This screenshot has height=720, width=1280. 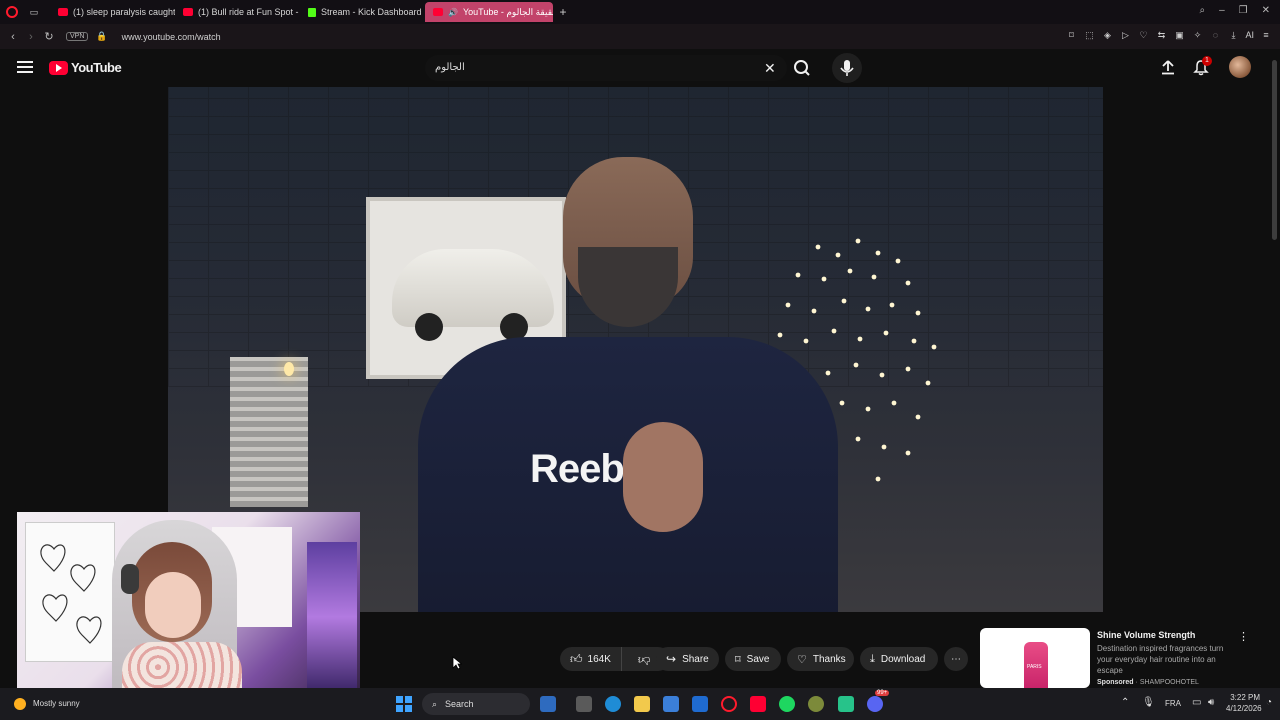 What do you see at coordinates (846, 704) in the screenshot?
I see `kick-taskbar-icon` at bounding box center [846, 704].